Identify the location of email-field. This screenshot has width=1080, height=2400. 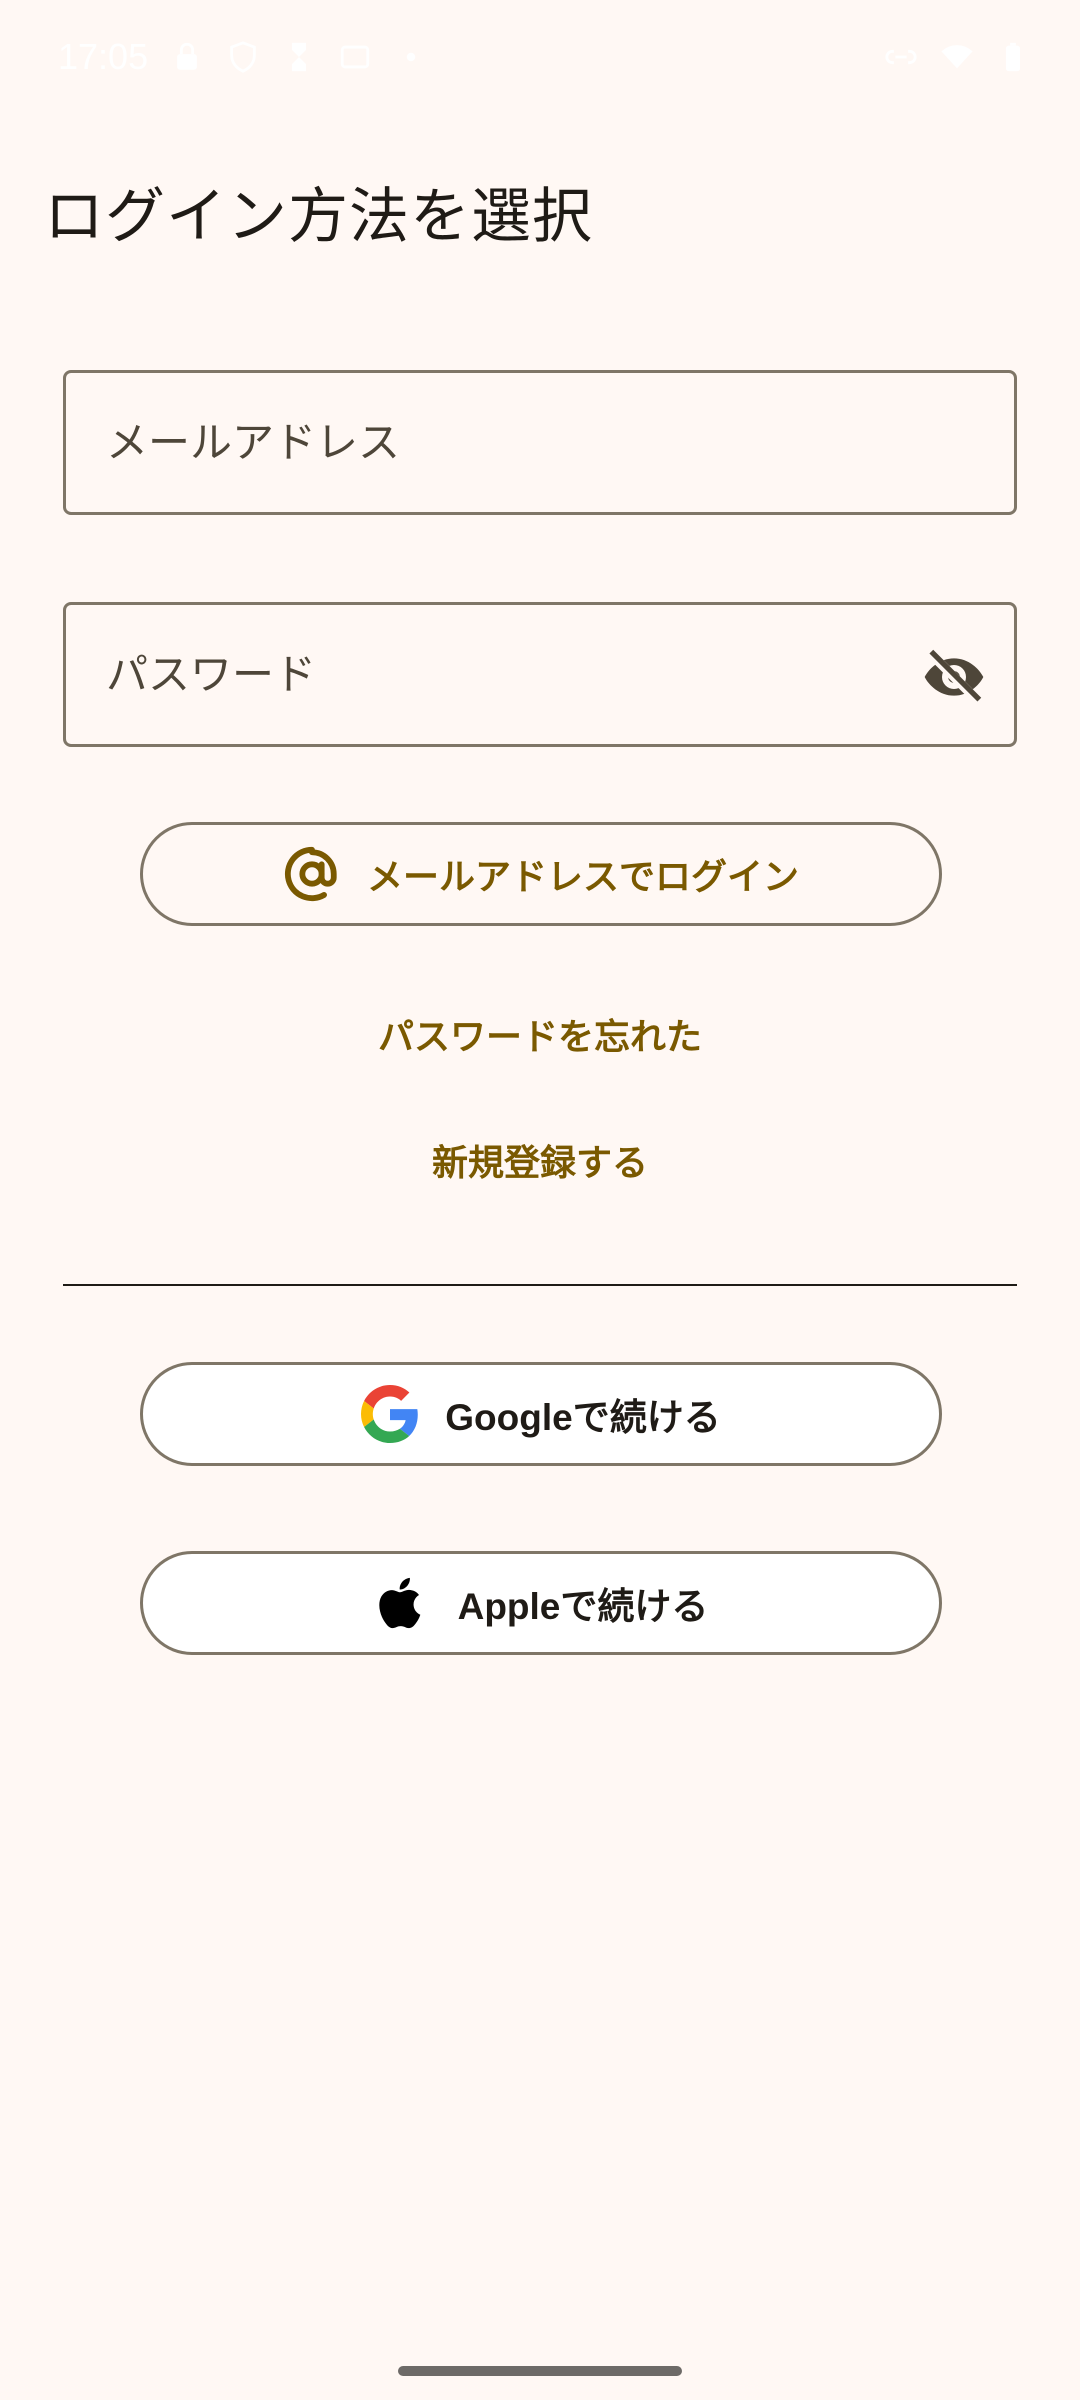
(540, 442).